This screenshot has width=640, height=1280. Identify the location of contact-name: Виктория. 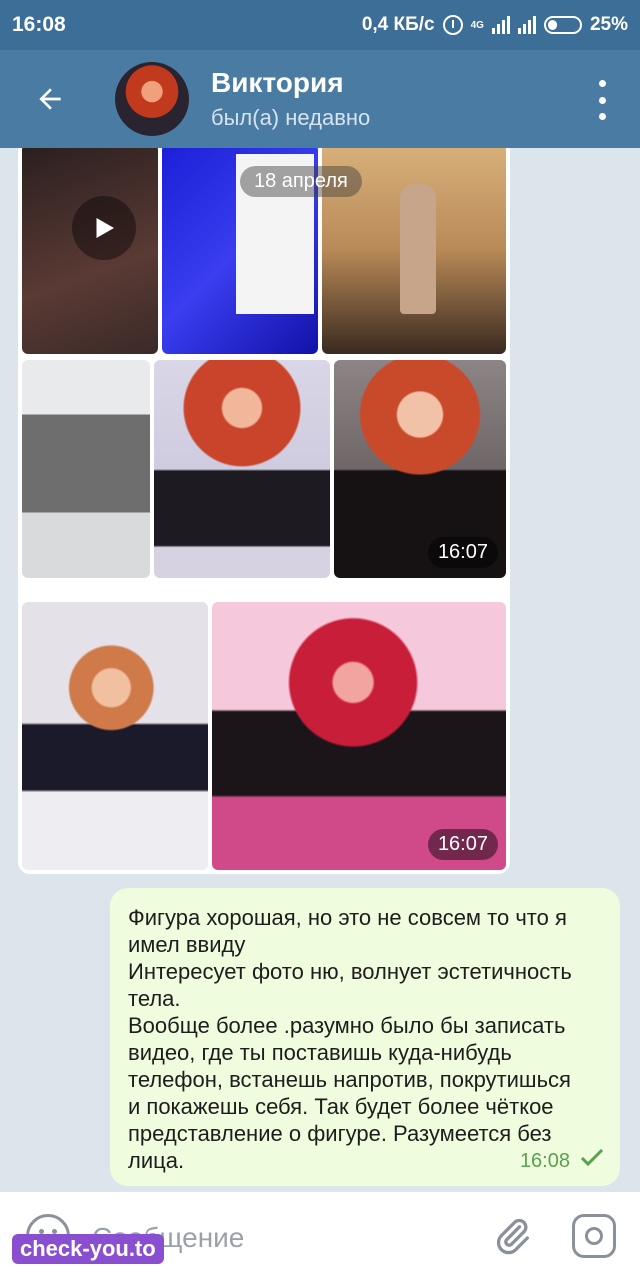
(277, 82).